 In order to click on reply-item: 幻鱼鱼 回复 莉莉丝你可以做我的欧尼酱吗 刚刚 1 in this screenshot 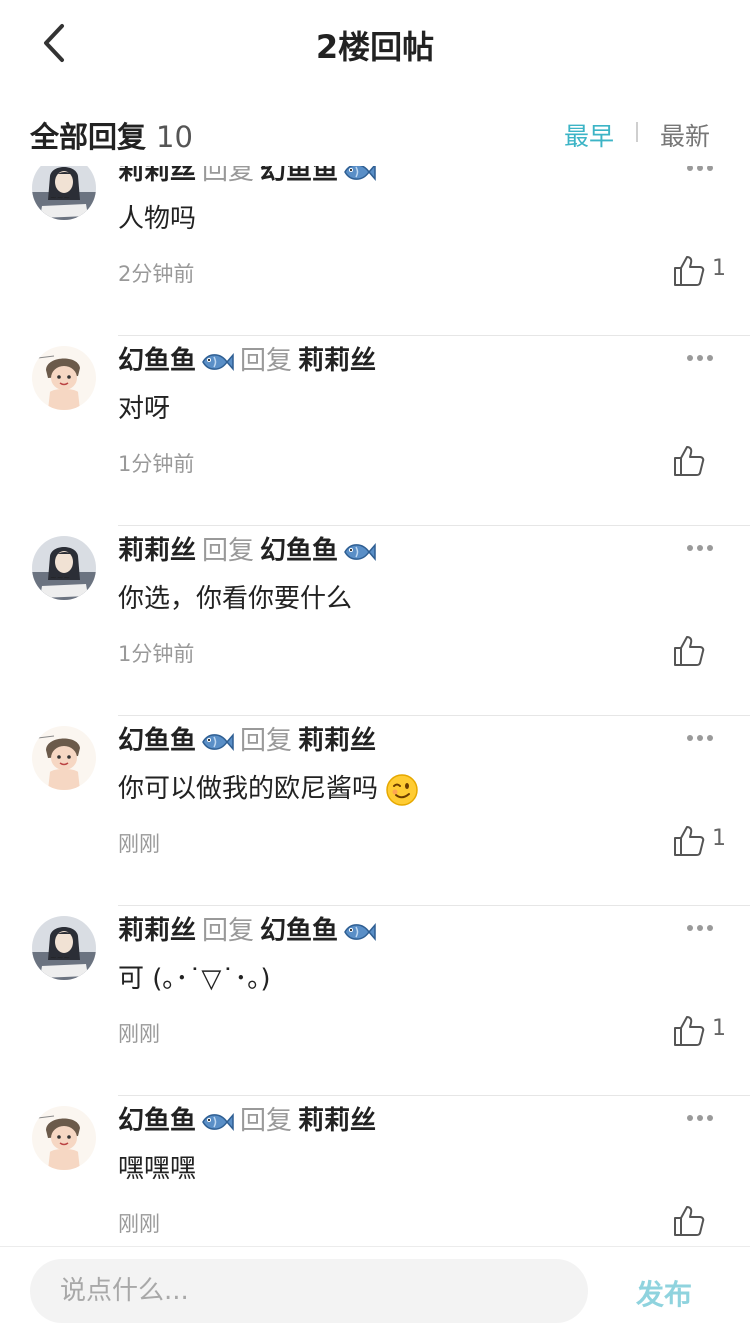, I will do `click(375, 811)`.